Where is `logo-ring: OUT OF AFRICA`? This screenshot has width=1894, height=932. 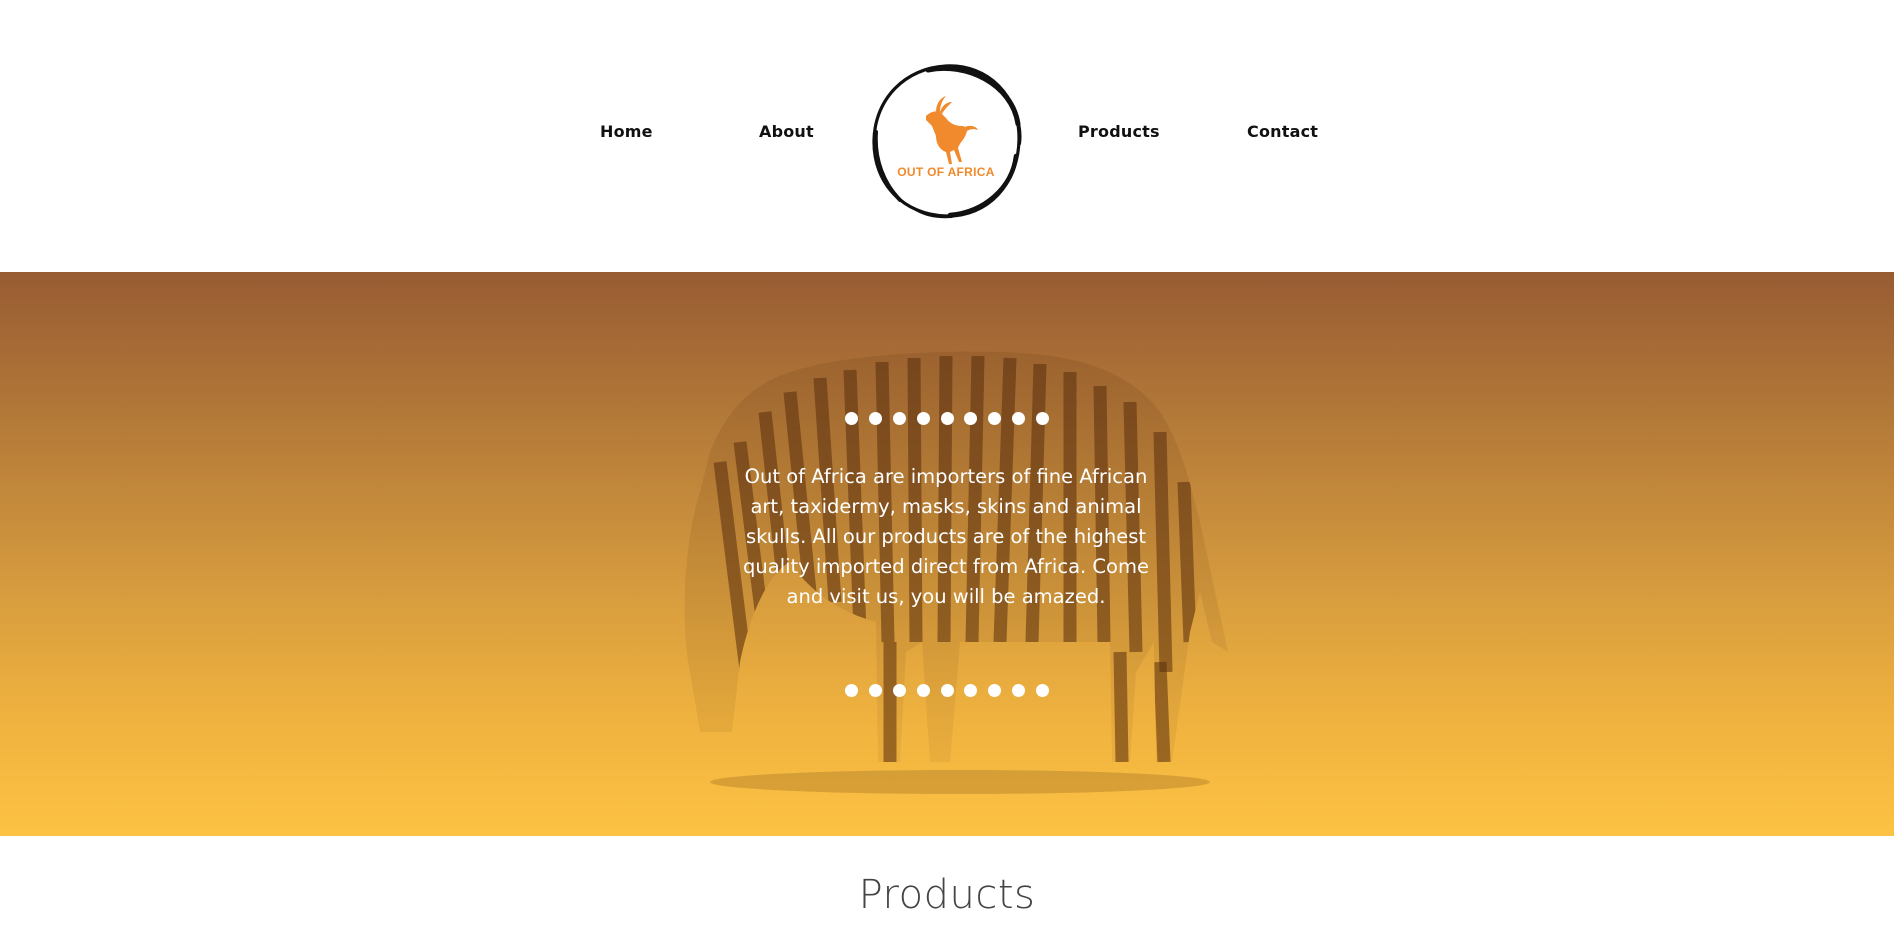 logo-ring: OUT OF AFRICA is located at coordinates (947, 141).